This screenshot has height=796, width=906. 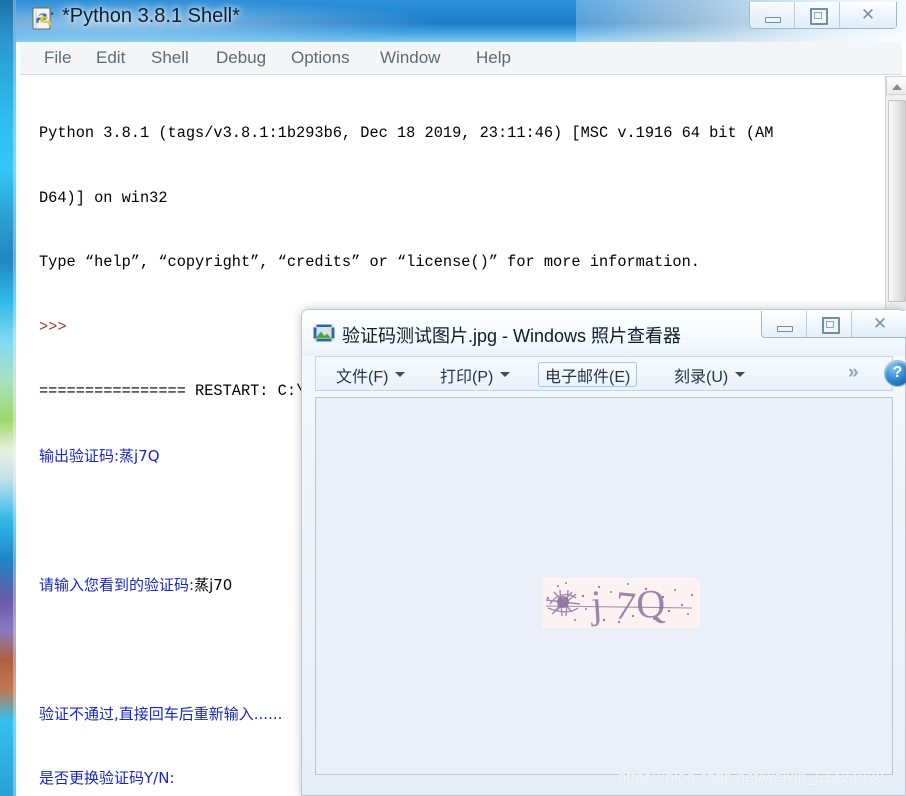 What do you see at coordinates (897, 201) in the screenshot?
I see `scroll-thumb` at bounding box center [897, 201].